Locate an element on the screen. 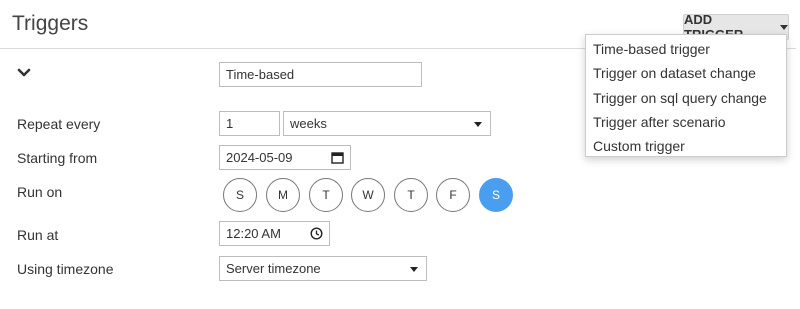  clock-icon is located at coordinates (316, 233).